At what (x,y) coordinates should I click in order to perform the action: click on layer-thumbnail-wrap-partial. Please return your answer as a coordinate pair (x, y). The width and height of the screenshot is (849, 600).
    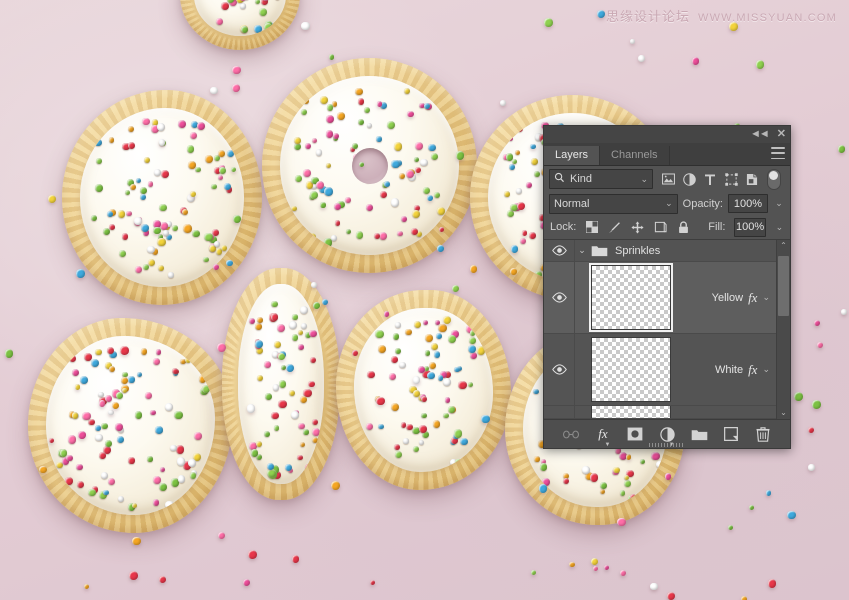
    Looking at the image, I should click on (631, 412).